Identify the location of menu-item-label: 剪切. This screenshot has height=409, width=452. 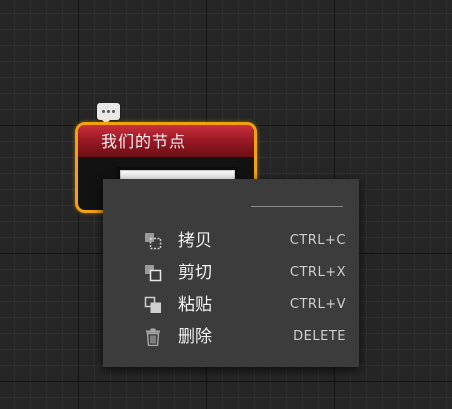
(195, 273).